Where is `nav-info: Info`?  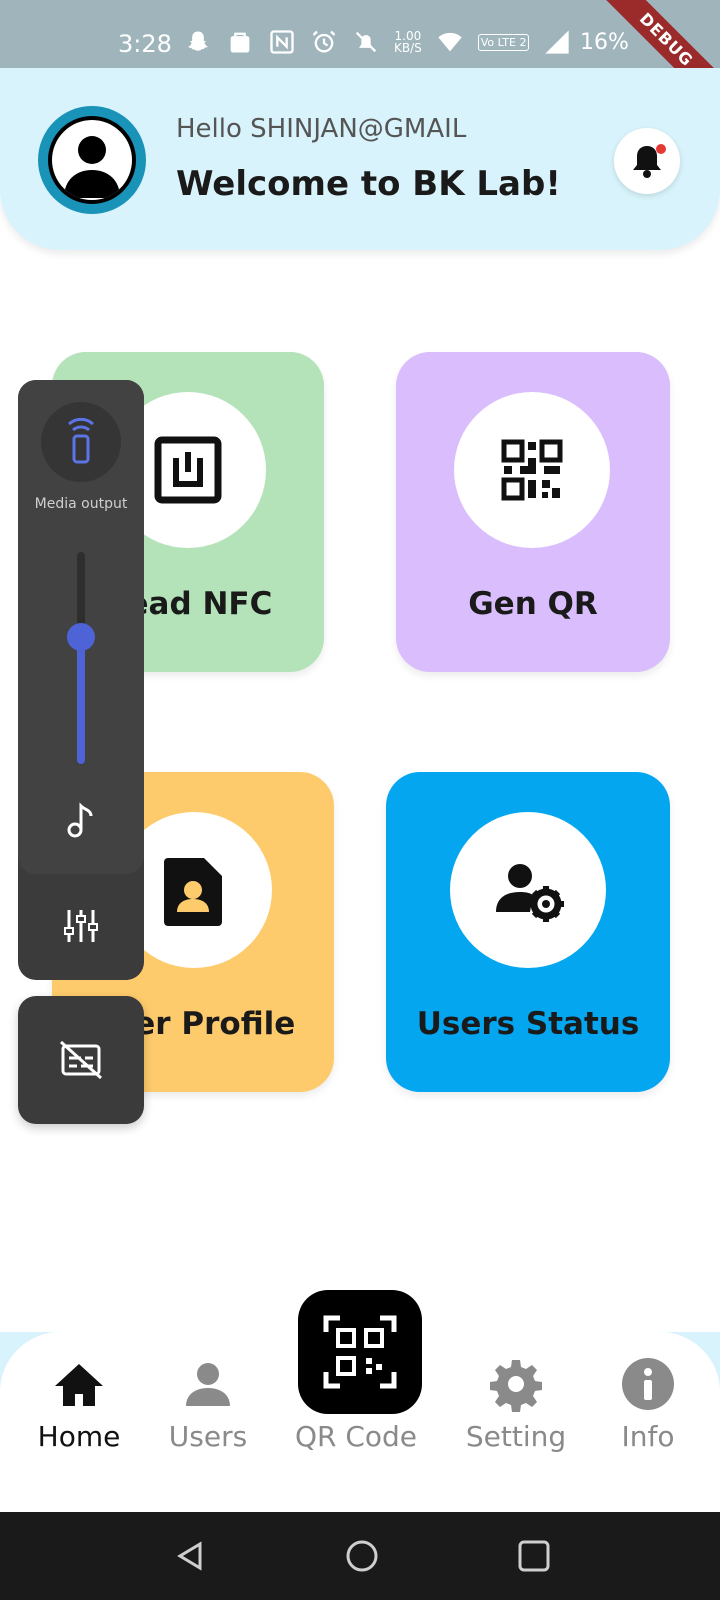 nav-info: Info is located at coordinates (648, 1400).